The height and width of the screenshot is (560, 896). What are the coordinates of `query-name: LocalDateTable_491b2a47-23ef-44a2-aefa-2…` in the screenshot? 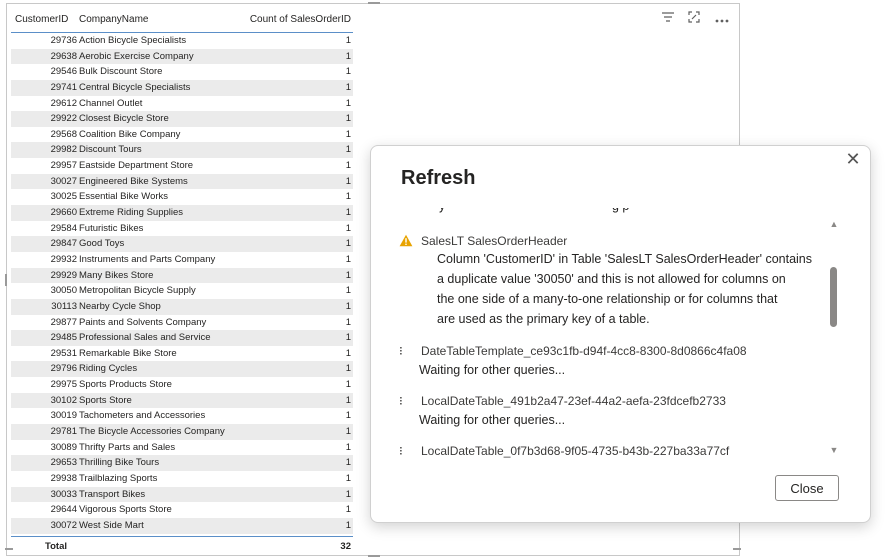 It's located at (573, 401).